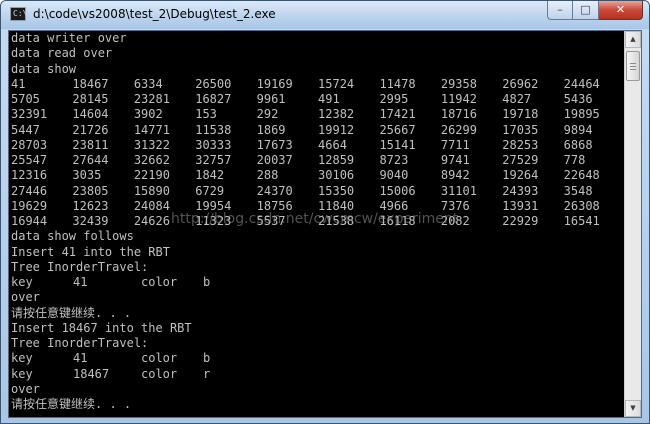 This screenshot has width=650, height=424. What do you see at coordinates (29, 175) in the screenshot?
I see `data-cell: 12316` at bounding box center [29, 175].